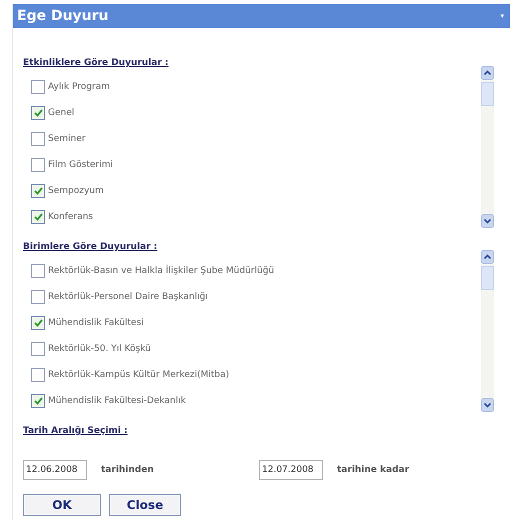 The image size is (524, 520). What do you see at coordinates (61, 113) in the screenshot?
I see `checkbox-label: Genel` at bounding box center [61, 113].